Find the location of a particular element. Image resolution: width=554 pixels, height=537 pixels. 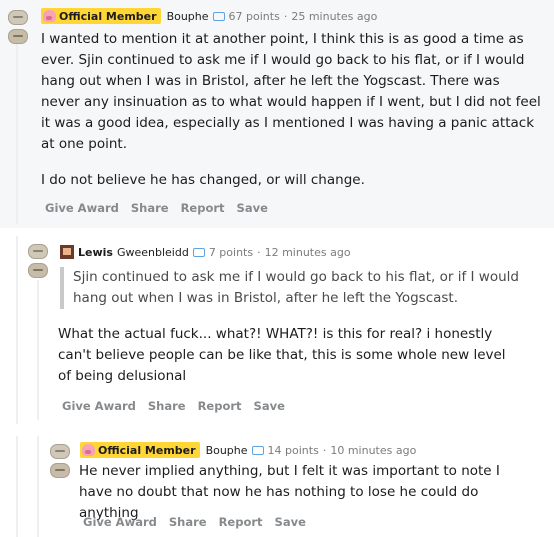

points: 67 points is located at coordinates (254, 16).